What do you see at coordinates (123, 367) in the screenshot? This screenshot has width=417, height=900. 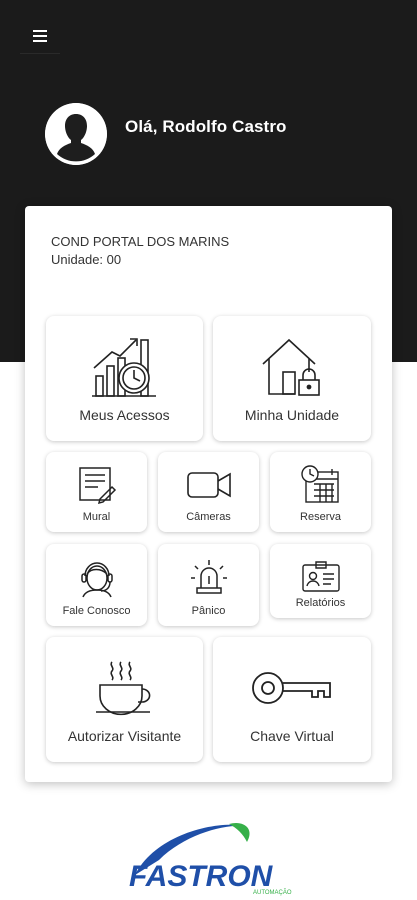 I see `access-chart-clock-icon` at bounding box center [123, 367].